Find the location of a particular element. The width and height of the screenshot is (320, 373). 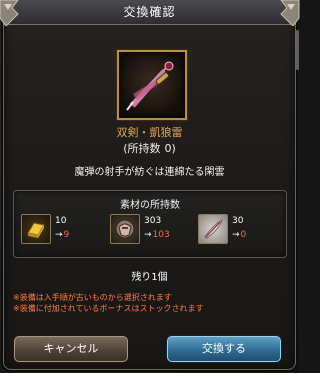

owned-value: 0) is located at coordinates (170, 148).